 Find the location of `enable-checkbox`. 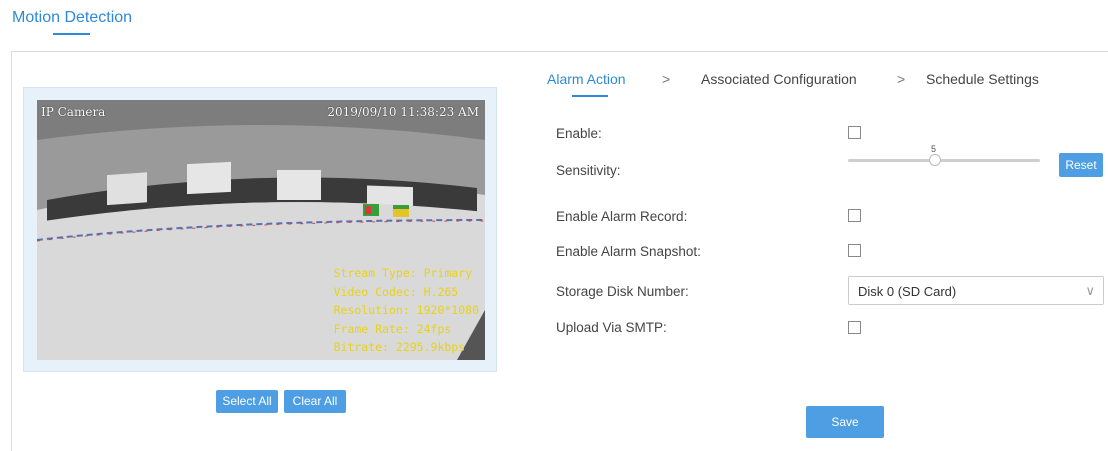

enable-checkbox is located at coordinates (854, 132).